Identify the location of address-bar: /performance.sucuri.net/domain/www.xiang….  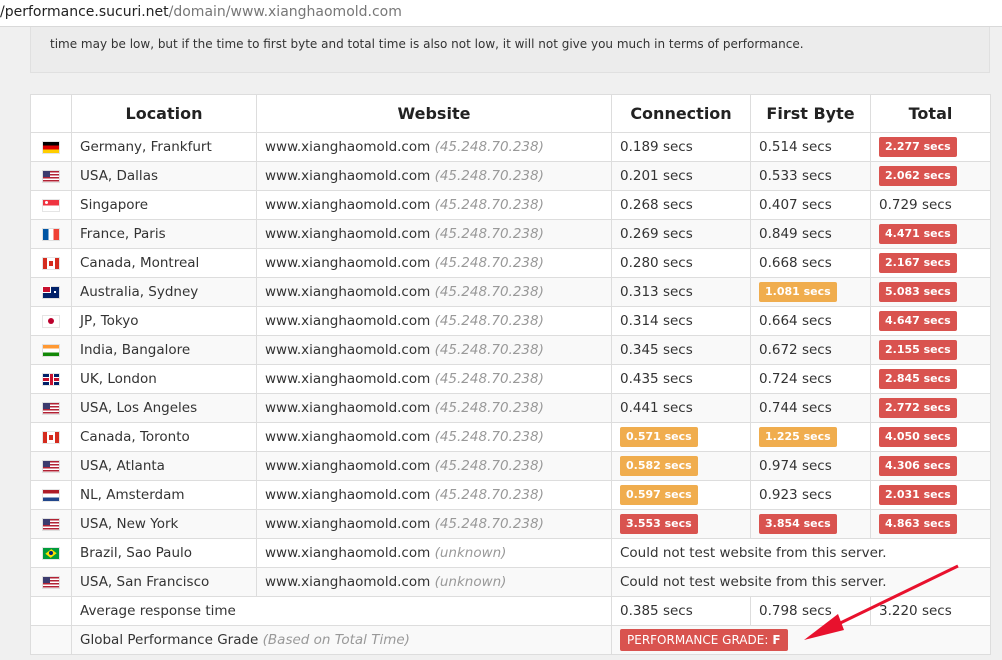
(501, 13).